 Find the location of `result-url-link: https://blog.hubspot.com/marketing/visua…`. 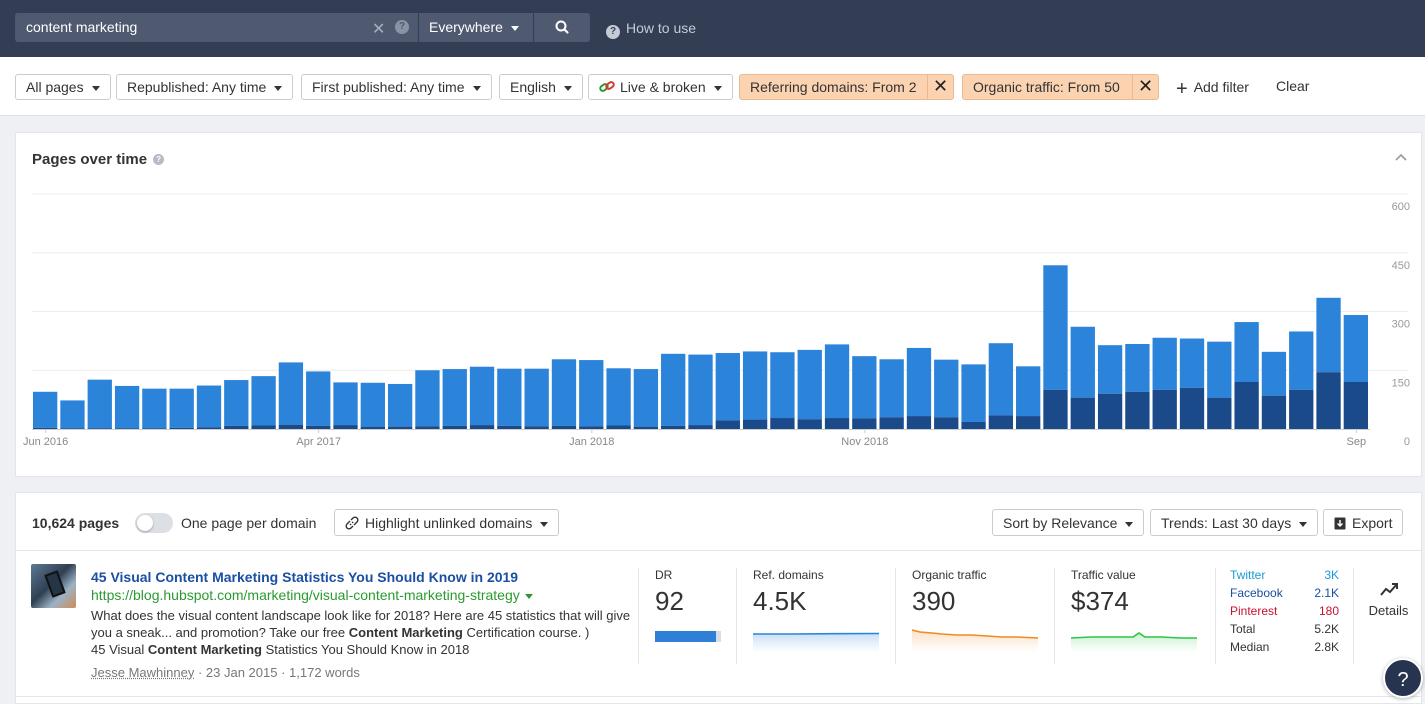

result-url-link: https://blog.hubspot.com/marketing/visua… is located at coordinates (312, 595).